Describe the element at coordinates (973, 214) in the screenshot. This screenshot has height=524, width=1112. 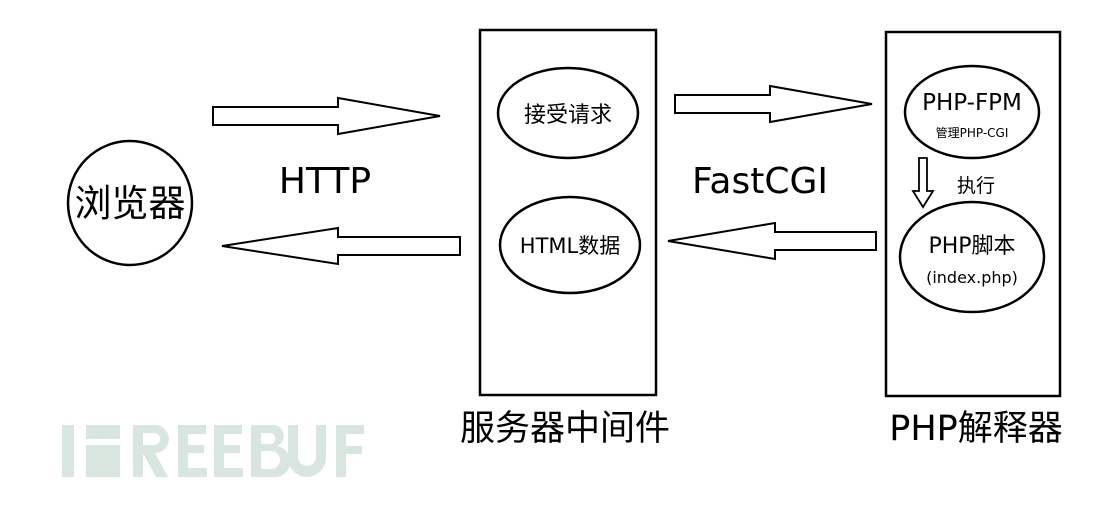
I see `php-interpreter-box: PHP-FPM 管理PHP-CGI 执行 PHP脚本 (index.php)` at that location.